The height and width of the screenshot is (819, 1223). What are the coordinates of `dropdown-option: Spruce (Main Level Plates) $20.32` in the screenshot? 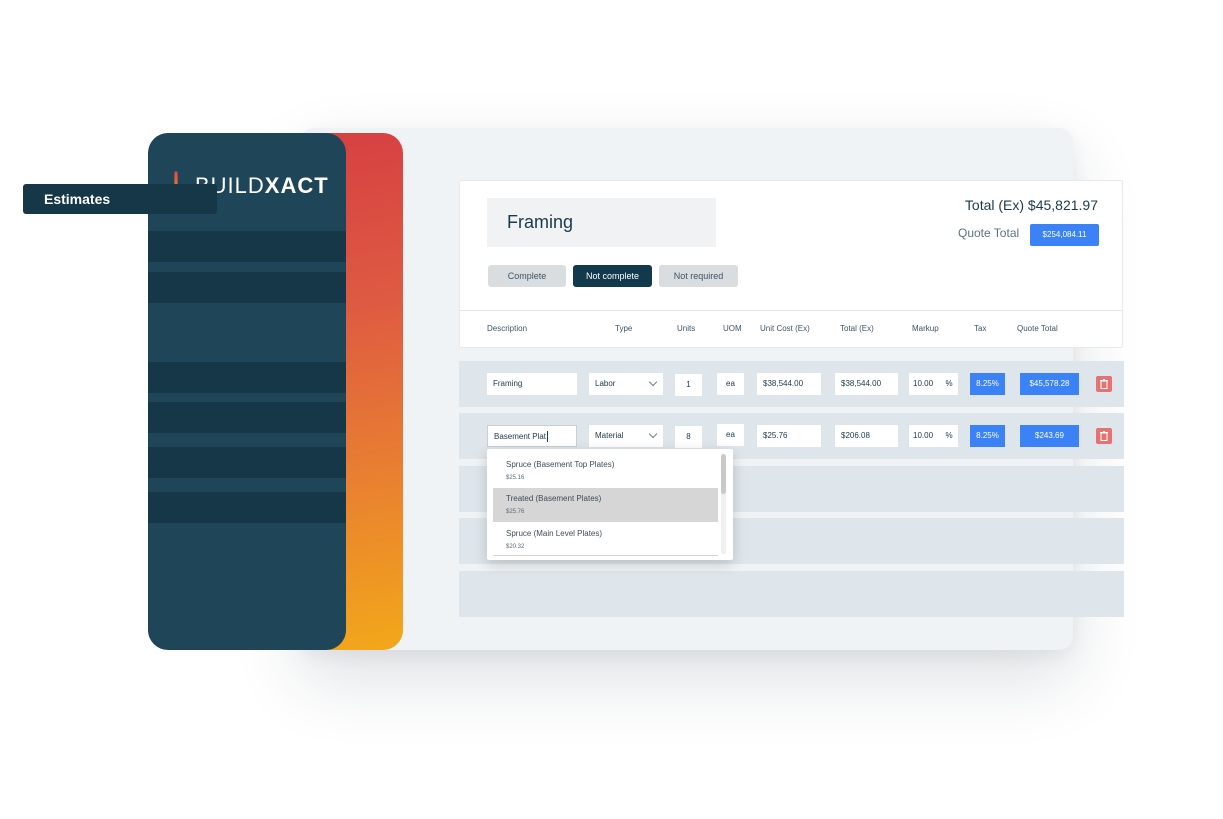 It's located at (605, 540).